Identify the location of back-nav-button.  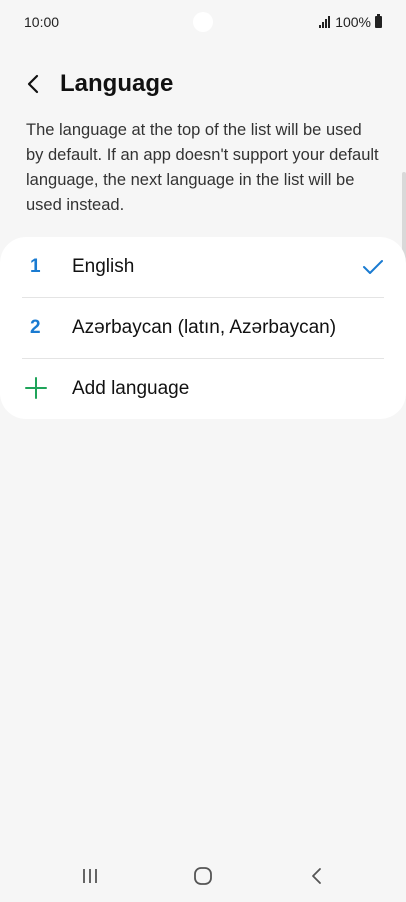
(317, 877).